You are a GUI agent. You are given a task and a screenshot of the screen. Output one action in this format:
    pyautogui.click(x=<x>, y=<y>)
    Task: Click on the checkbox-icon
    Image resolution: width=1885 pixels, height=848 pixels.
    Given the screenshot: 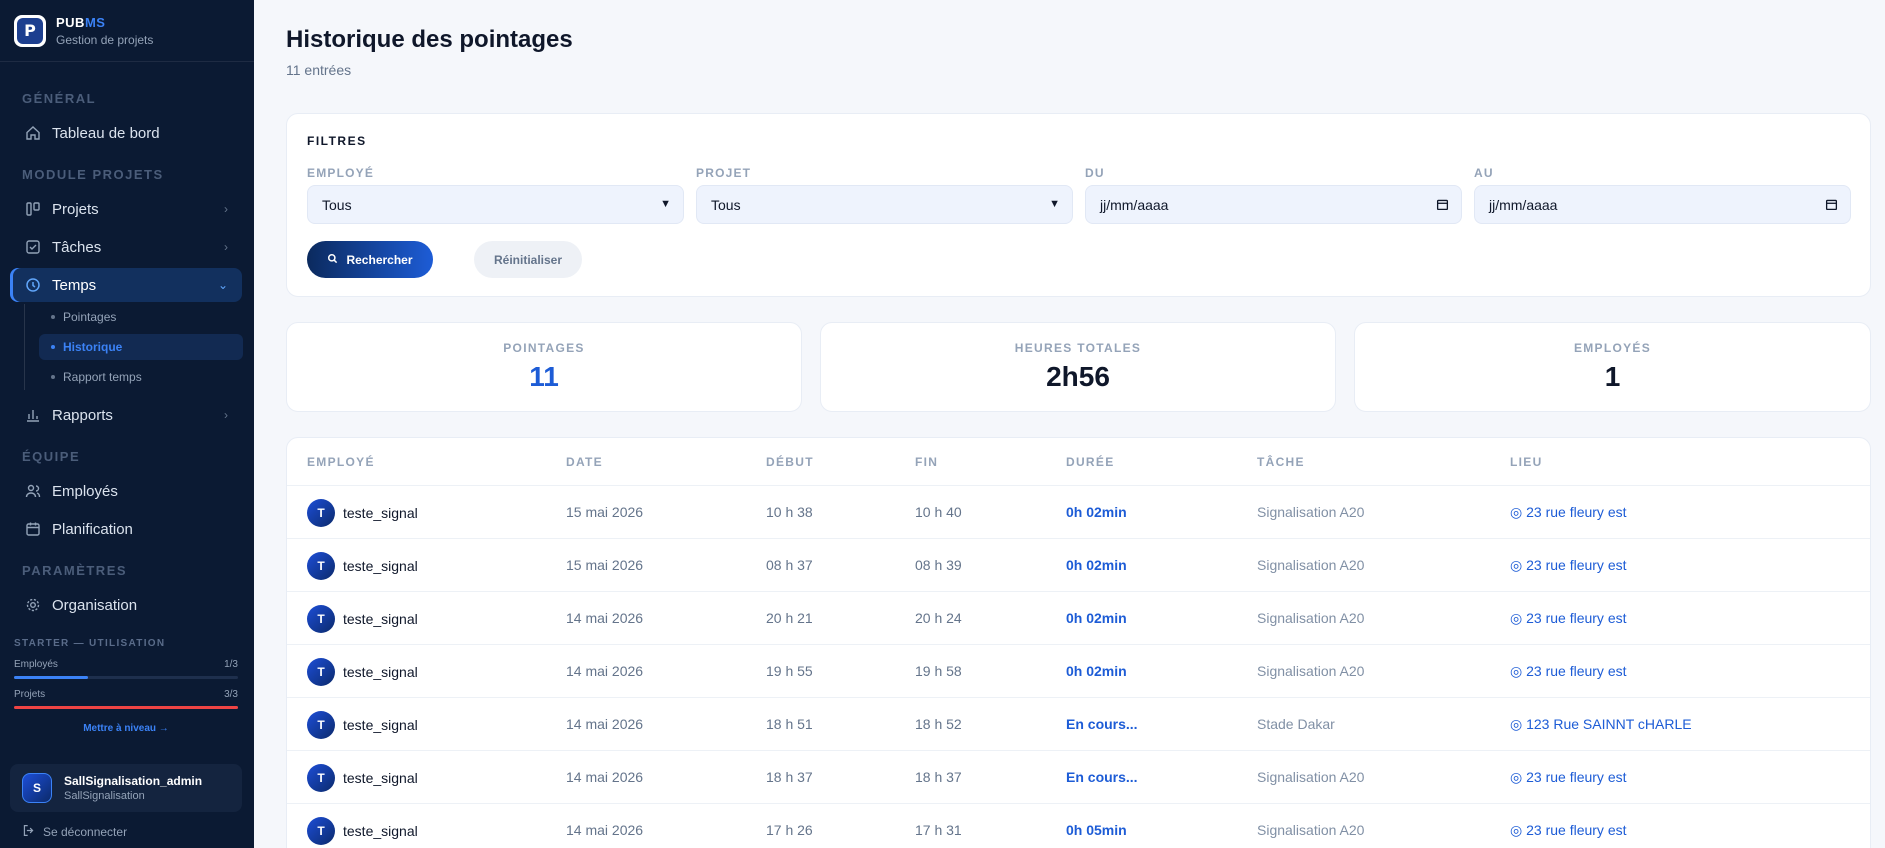 What is the action you would take?
    pyautogui.click(x=33, y=247)
    